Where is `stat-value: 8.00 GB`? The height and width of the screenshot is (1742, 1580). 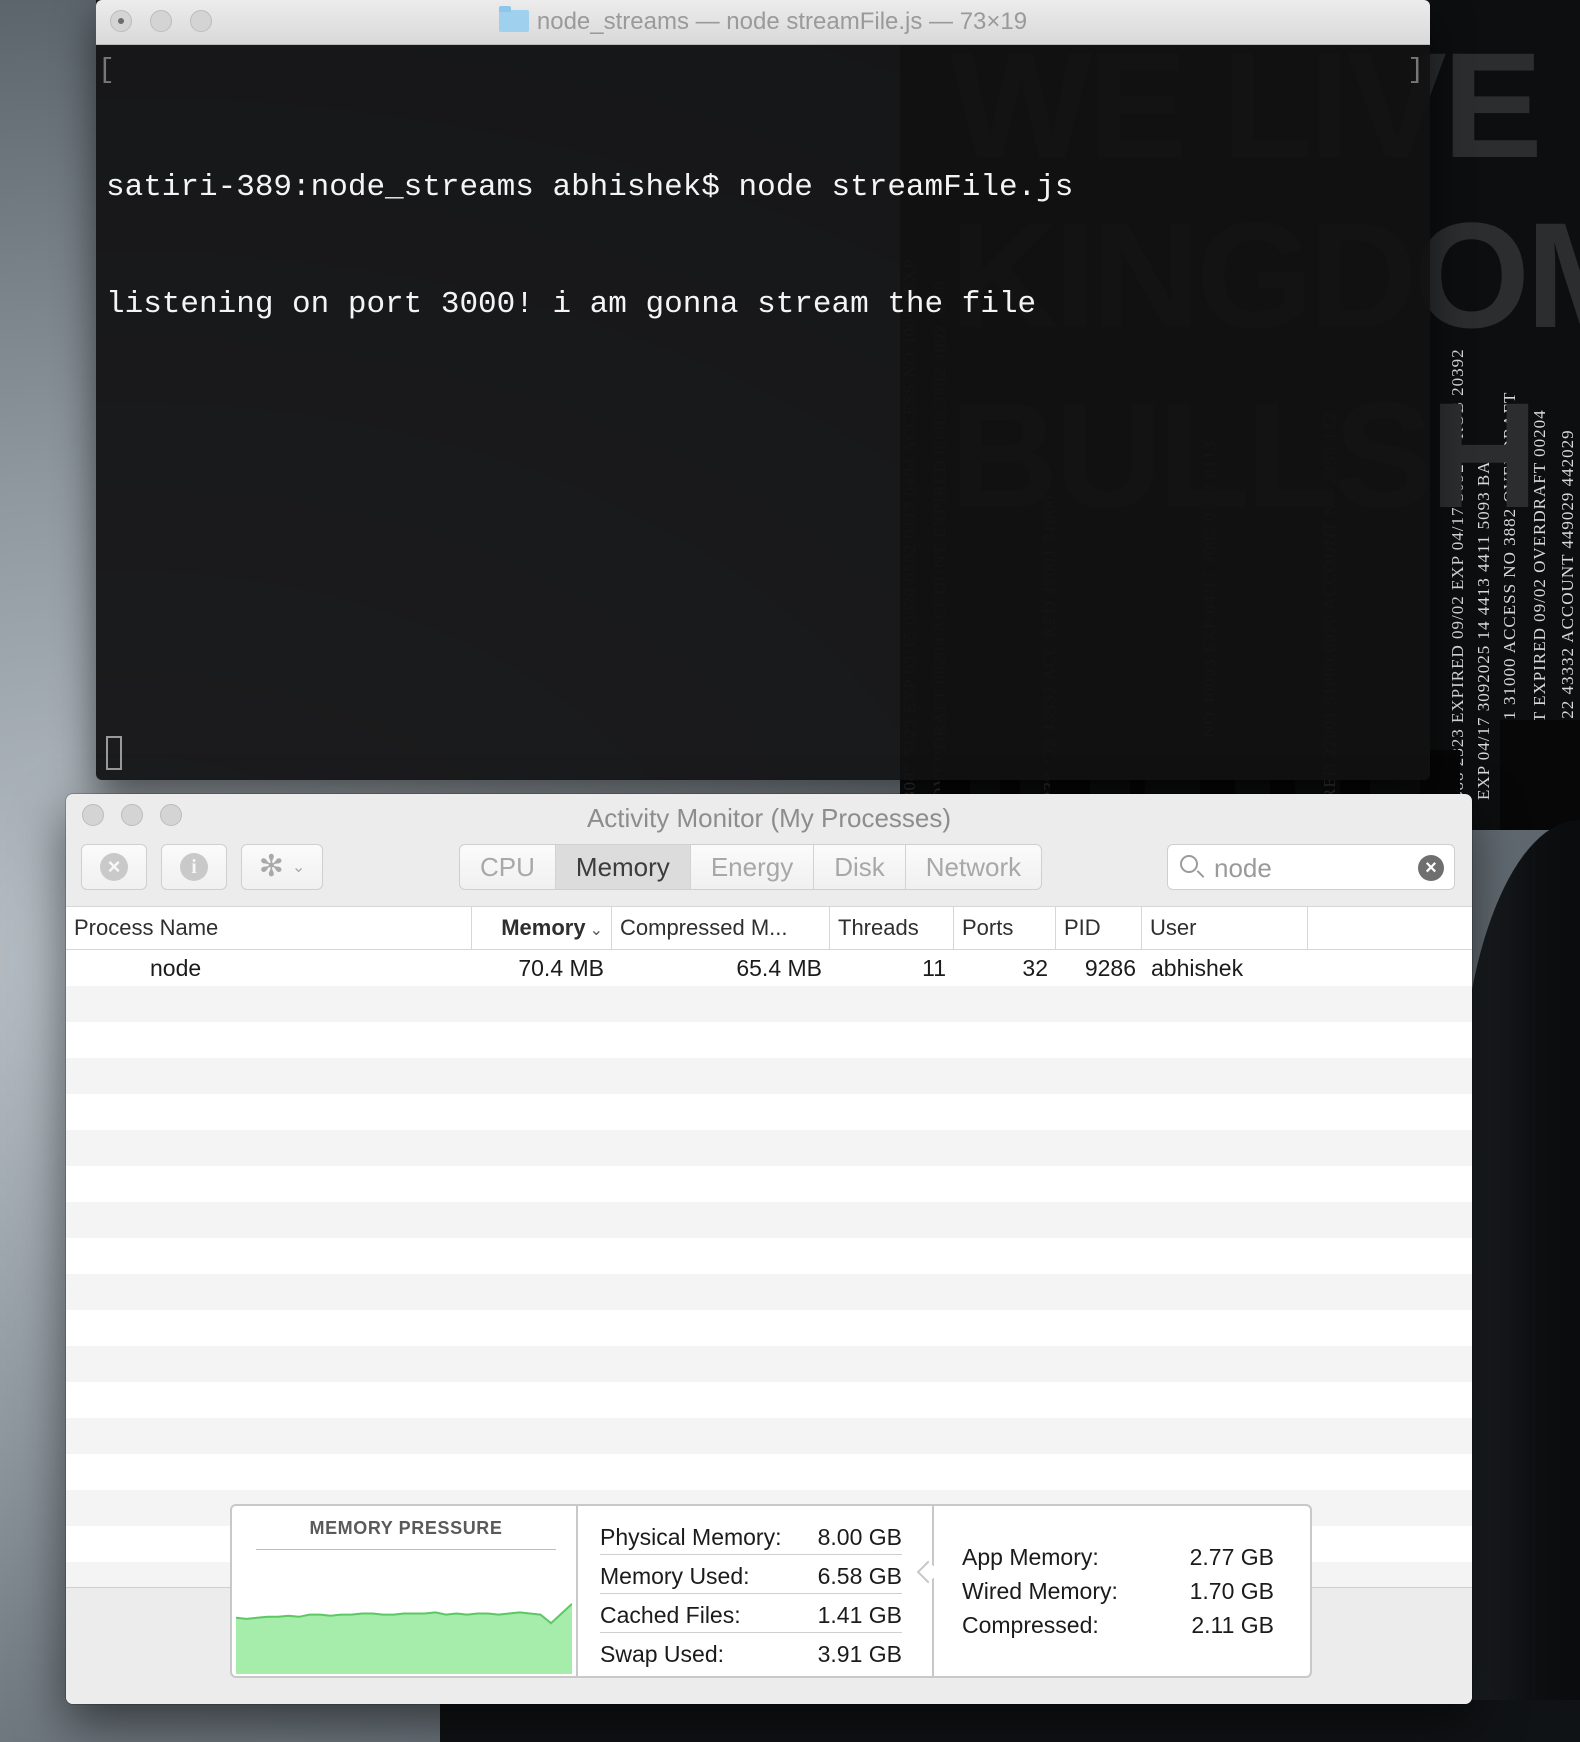 stat-value: 8.00 GB is located at coordinates (859, 1537).